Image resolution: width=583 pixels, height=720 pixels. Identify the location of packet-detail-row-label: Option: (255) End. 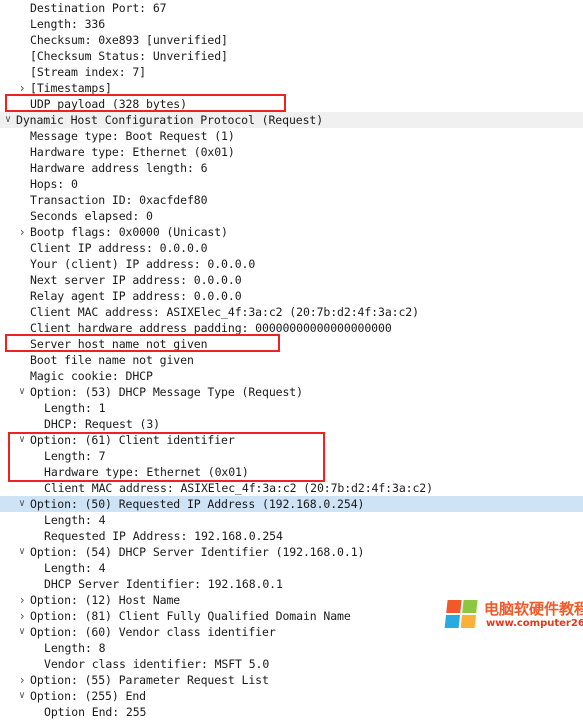
(88, 696).